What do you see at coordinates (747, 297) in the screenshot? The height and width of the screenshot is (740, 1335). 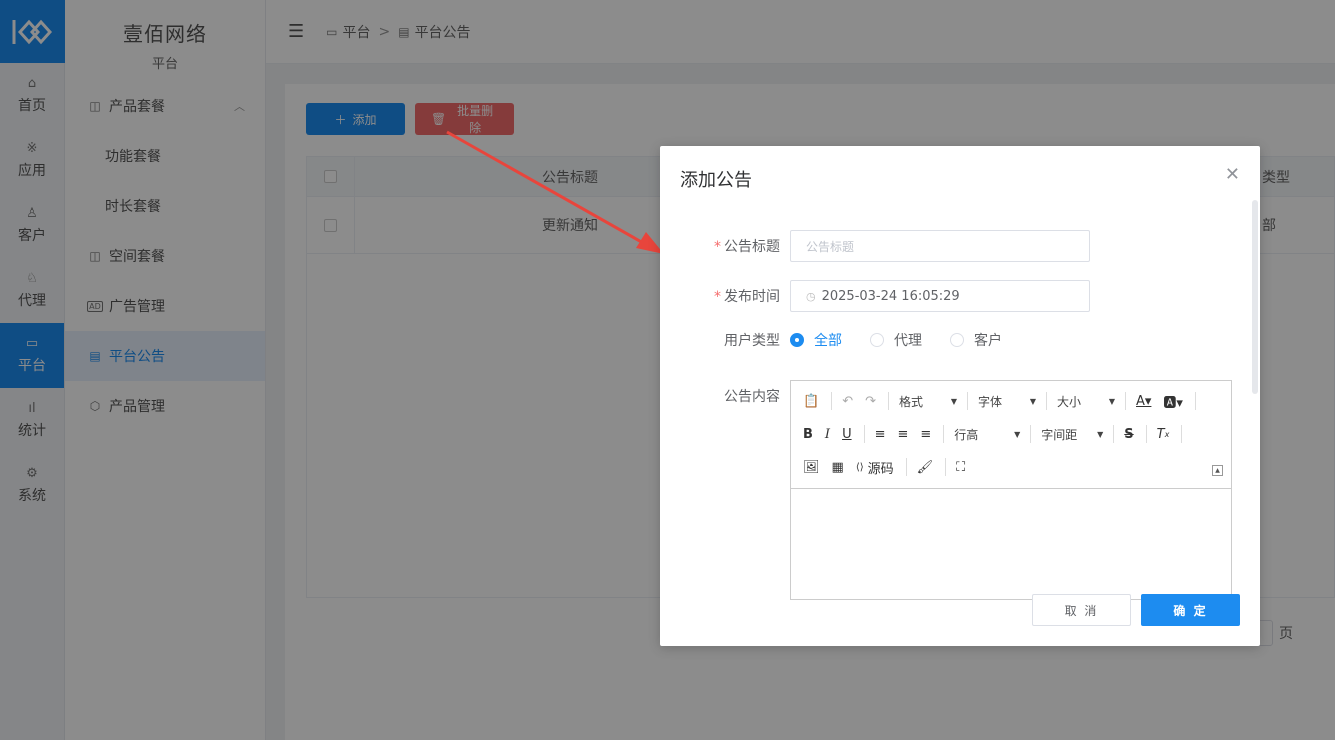 I see `time-label: * 发布时间` at bounding box center [747, 297].